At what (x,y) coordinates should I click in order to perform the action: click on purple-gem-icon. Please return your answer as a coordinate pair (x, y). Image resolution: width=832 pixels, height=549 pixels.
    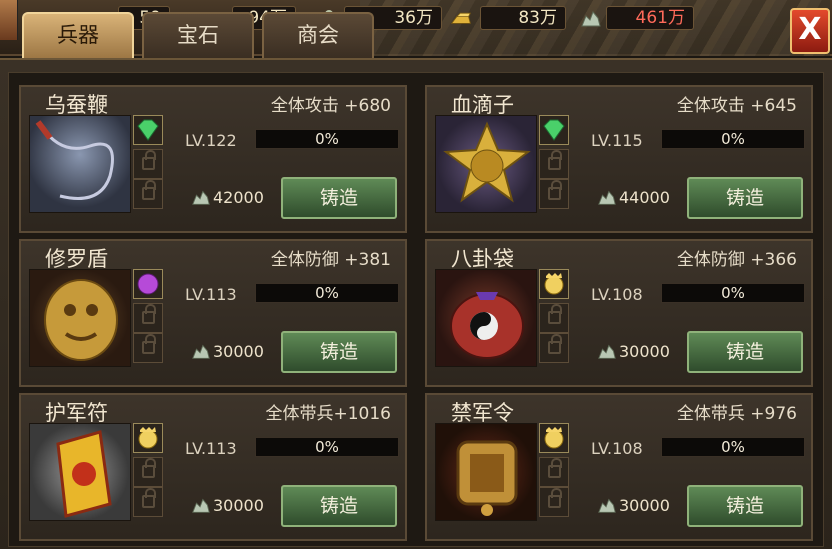
    Looking at the image, I should click on (148, 284).